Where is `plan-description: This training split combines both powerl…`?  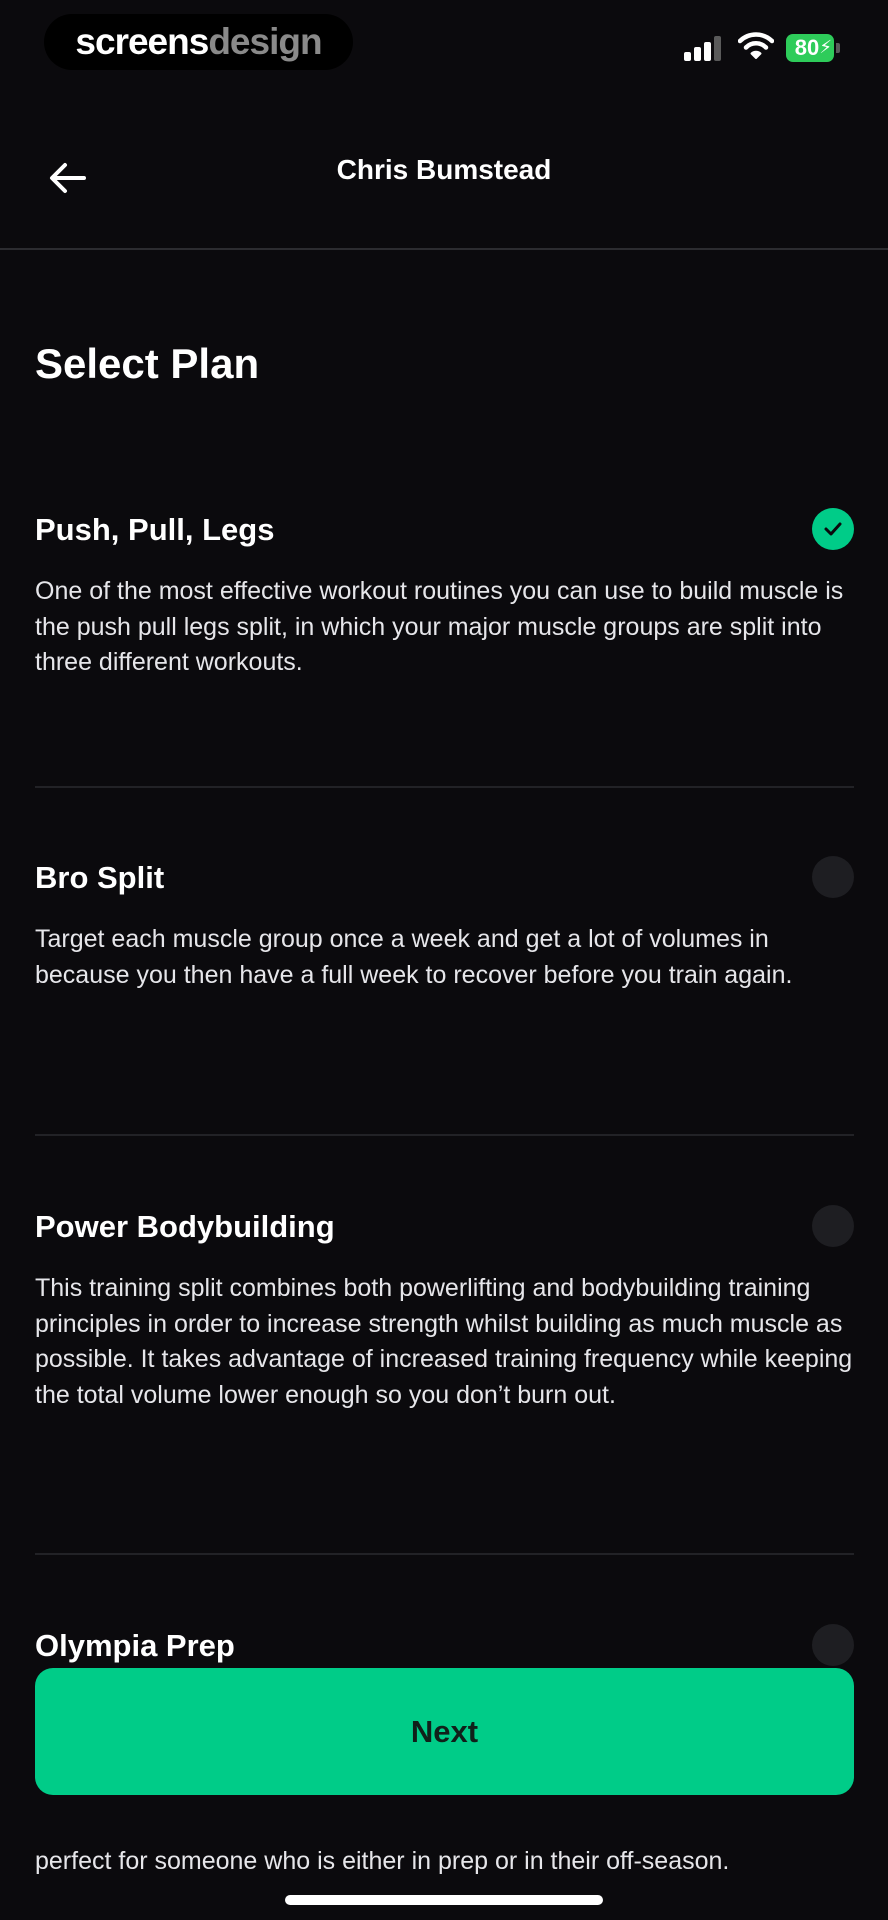
plan-description: This training split combines both powerl… is located at coordinates (444, 1341).